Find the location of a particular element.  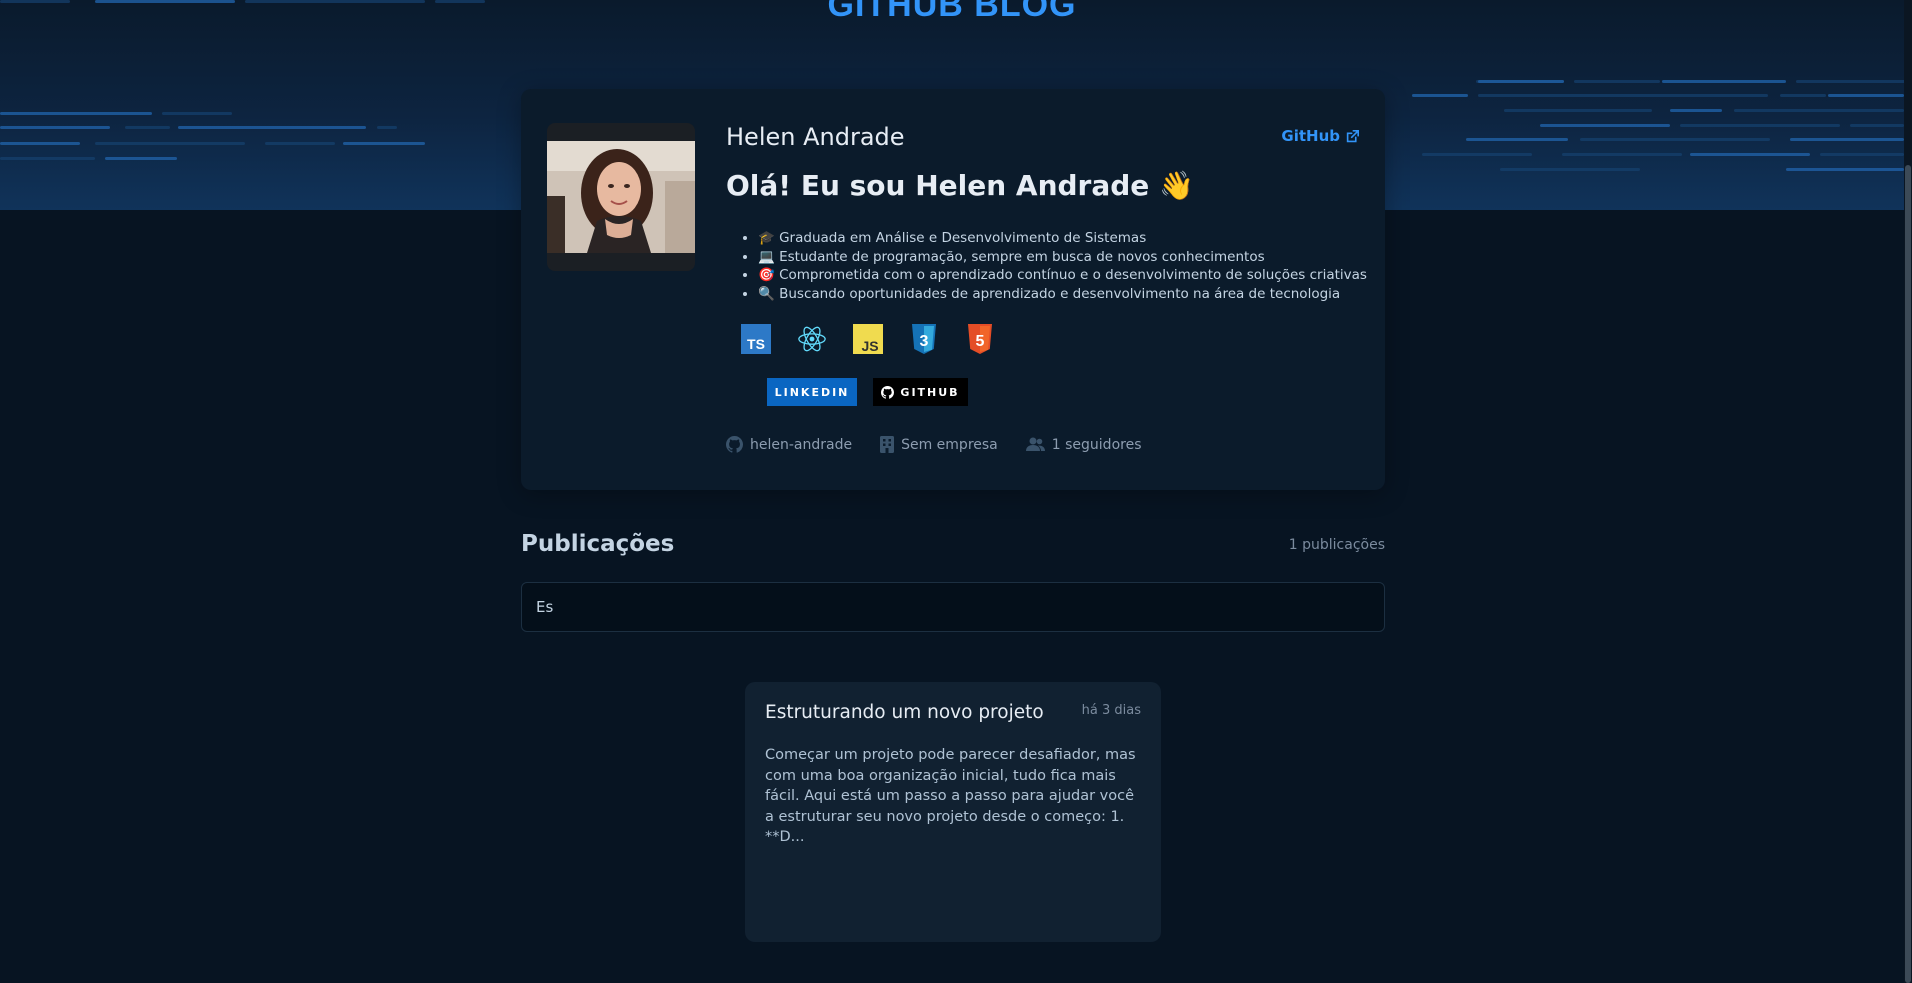

info-followers: 1 seguidores is located at coordinates (1083, 444).